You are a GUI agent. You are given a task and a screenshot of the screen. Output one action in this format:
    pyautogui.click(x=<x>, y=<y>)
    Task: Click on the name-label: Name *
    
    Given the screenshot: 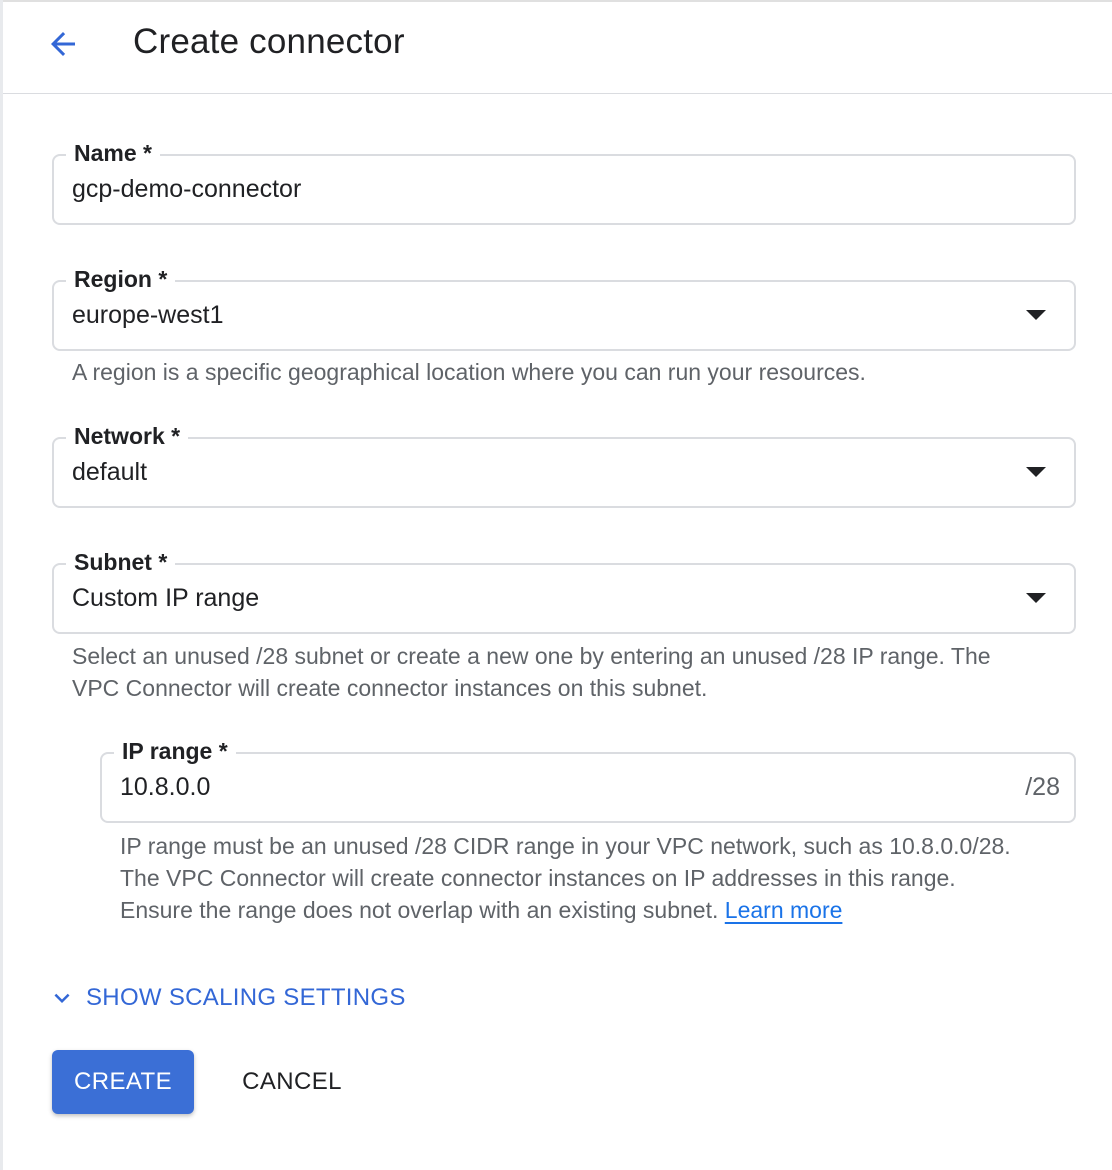 What is the action you would take?
    pyautogui.click(x=113, y=153)
    